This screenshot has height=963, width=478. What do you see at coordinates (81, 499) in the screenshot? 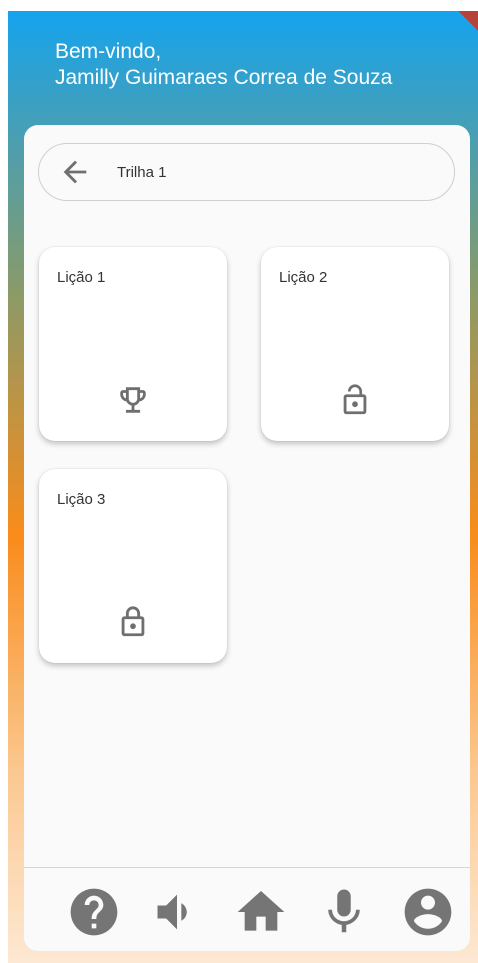
I see `lesson-label: Lição 3` at bounding box center [81, 499].